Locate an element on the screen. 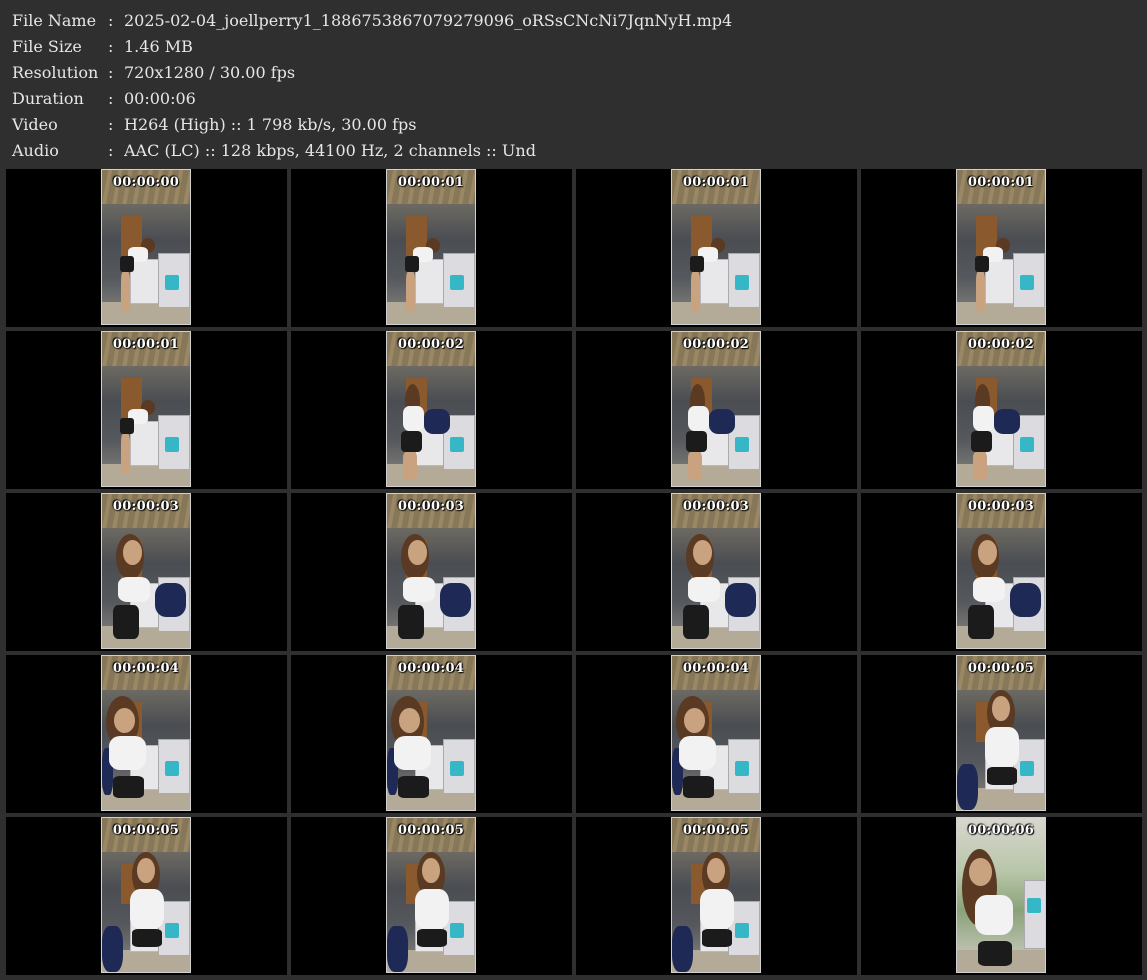  info-row-duration: Duration : 00:00:06 is located at coordinates (572, 99).